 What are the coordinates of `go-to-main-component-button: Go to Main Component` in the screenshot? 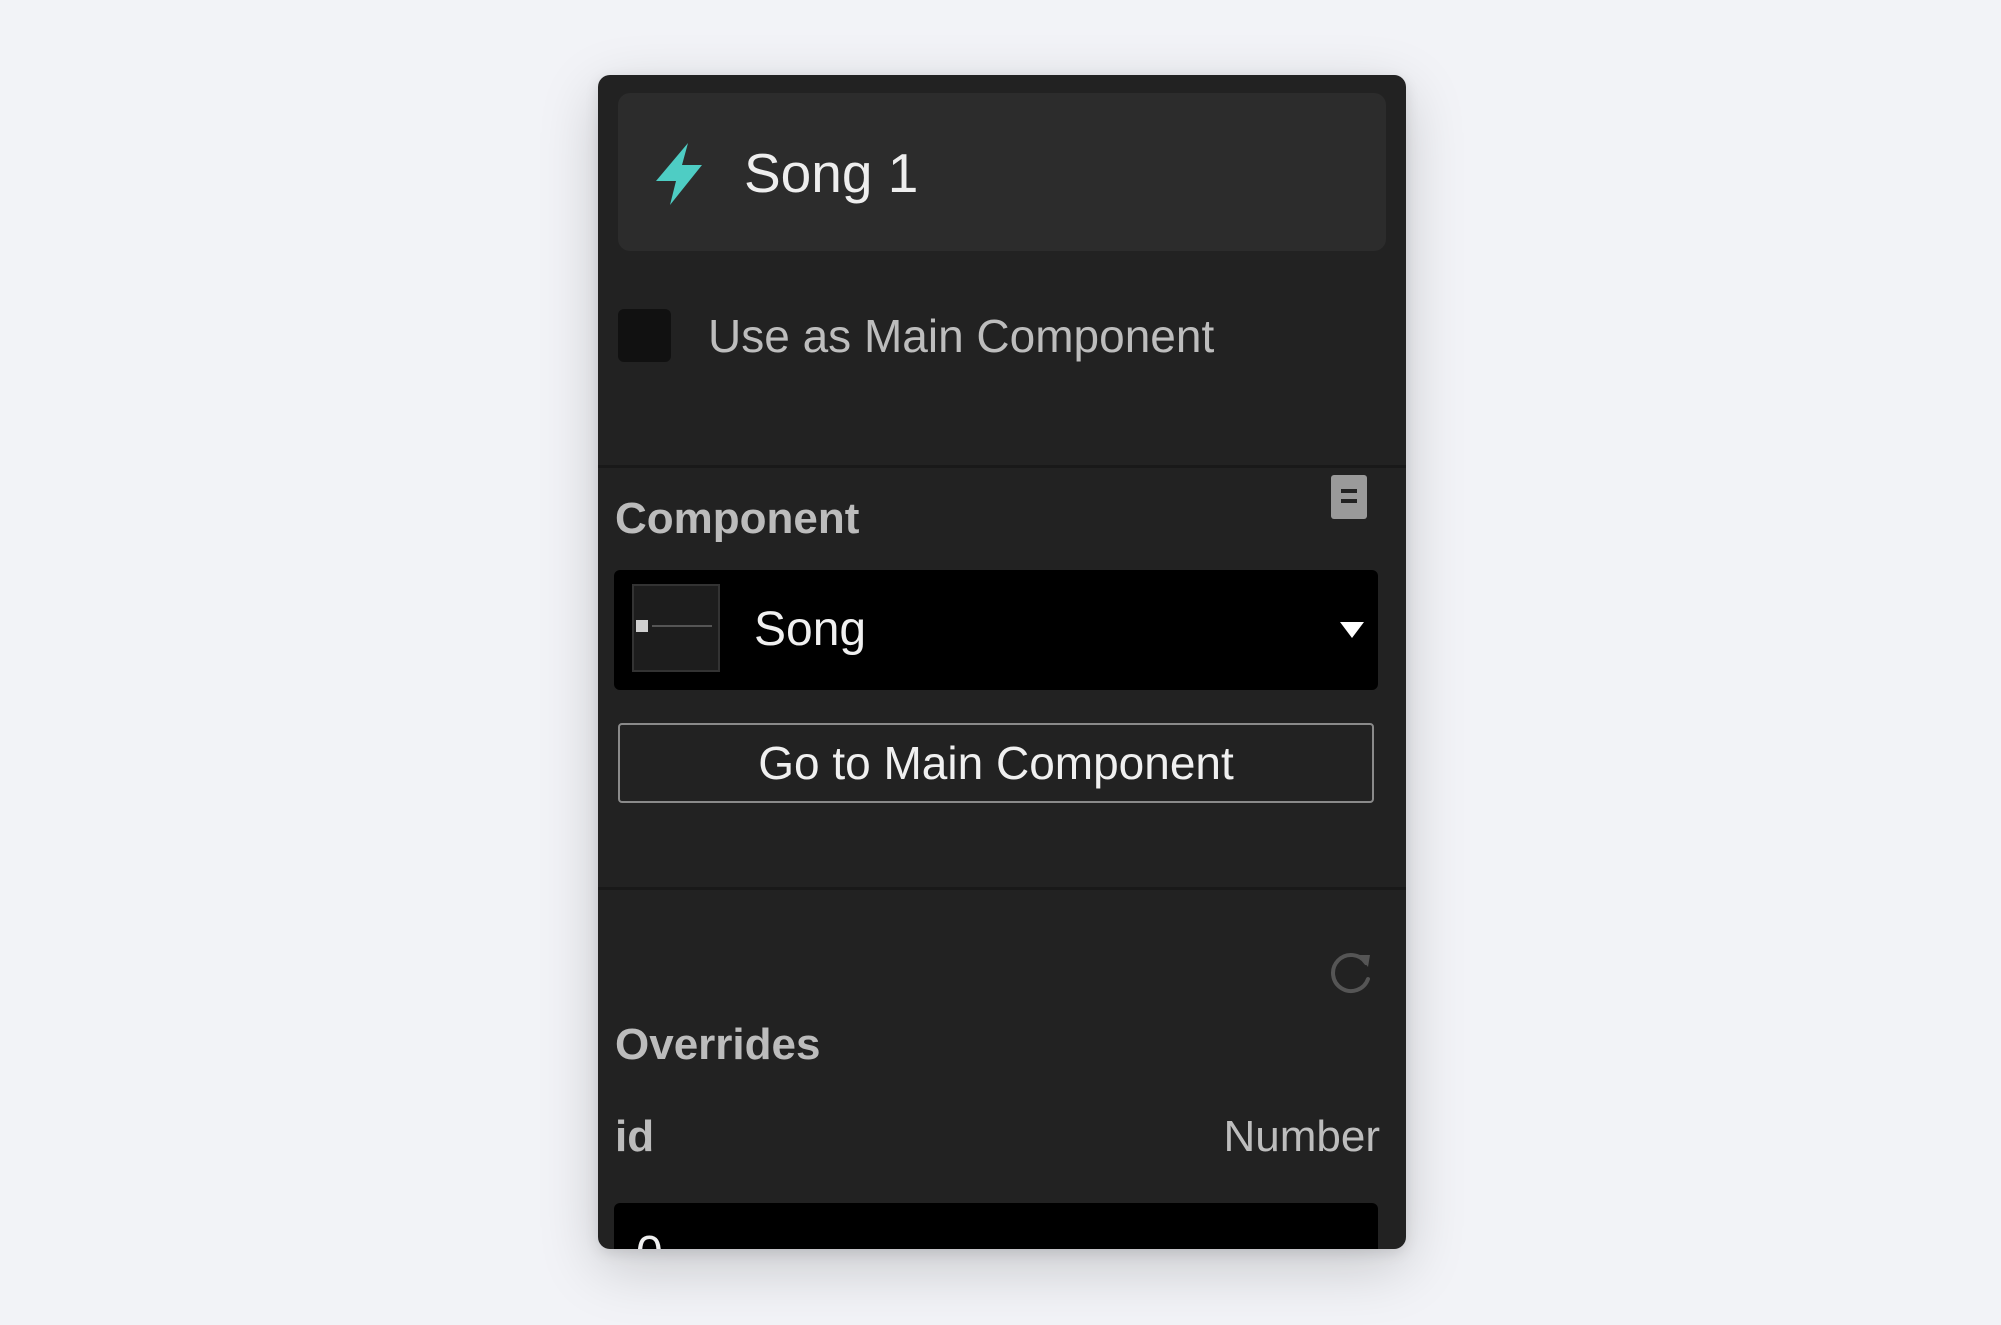 It's located at (996, 763).